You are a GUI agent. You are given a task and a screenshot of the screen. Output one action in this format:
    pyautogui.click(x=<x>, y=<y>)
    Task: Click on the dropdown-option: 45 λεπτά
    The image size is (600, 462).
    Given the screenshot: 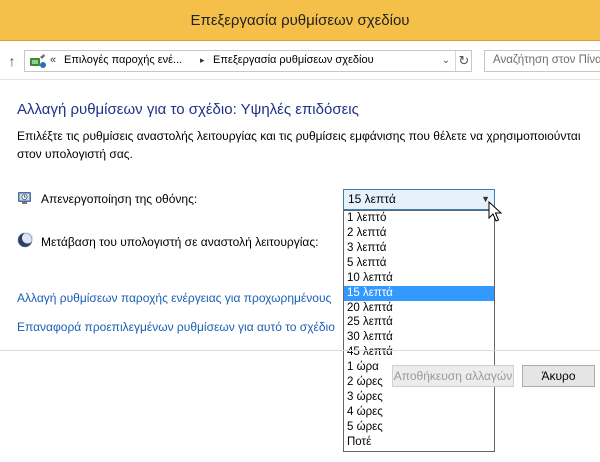 What is the action you would take?
    pyautogui.click(x=419, y=352)
    